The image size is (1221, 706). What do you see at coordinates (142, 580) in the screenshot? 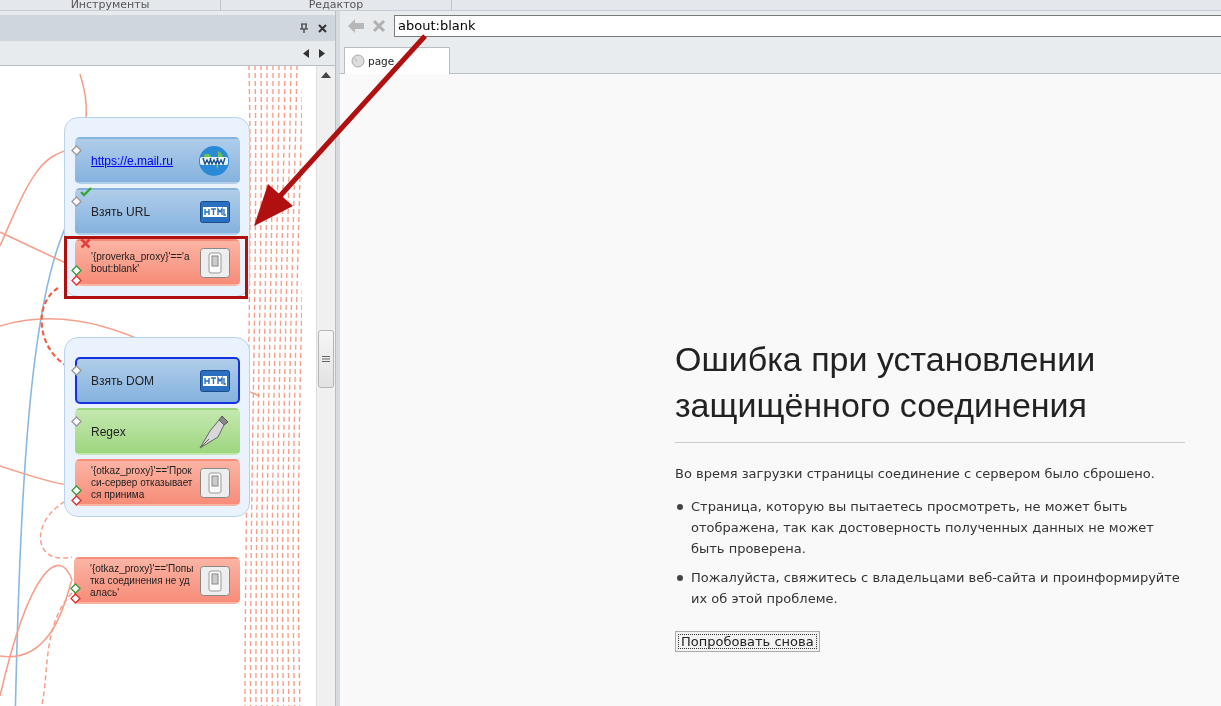
I see `node-label: '{otkaz_proxy}'=='Попытка соединения не удалась'` at bounding box center [142, 580].